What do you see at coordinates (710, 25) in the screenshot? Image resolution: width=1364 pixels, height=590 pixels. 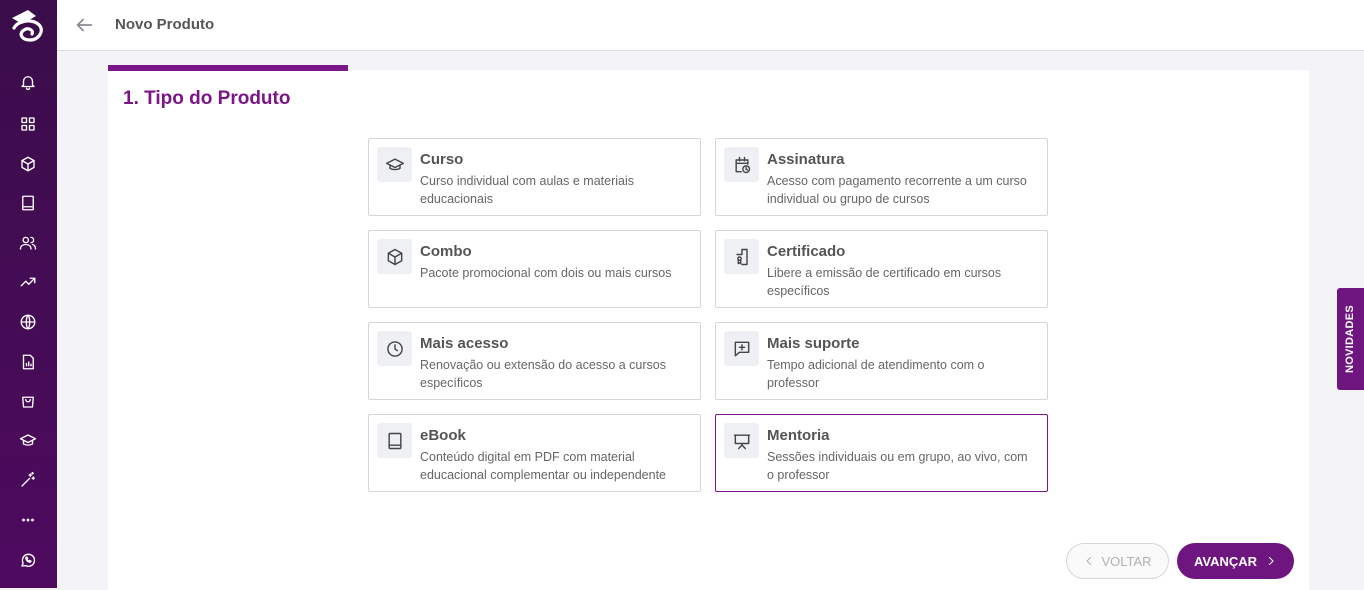 I see `top-header: Novo Produto` at bounding box center [710, 25].